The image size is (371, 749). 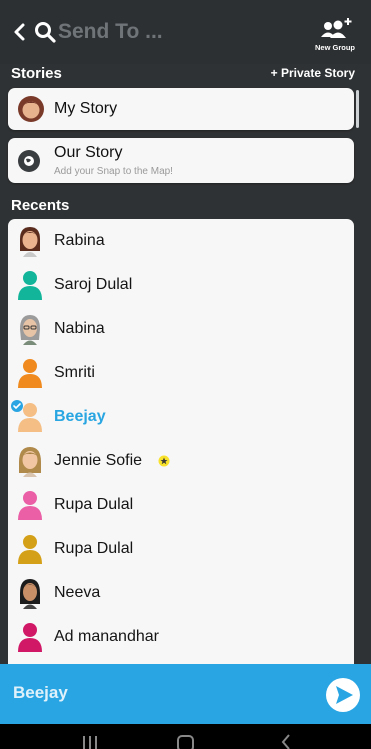 What do you see at coordinates (313, 73) in the screenshot?
I see `private-story-button: + Private Story` at bounding box center [313, 73].